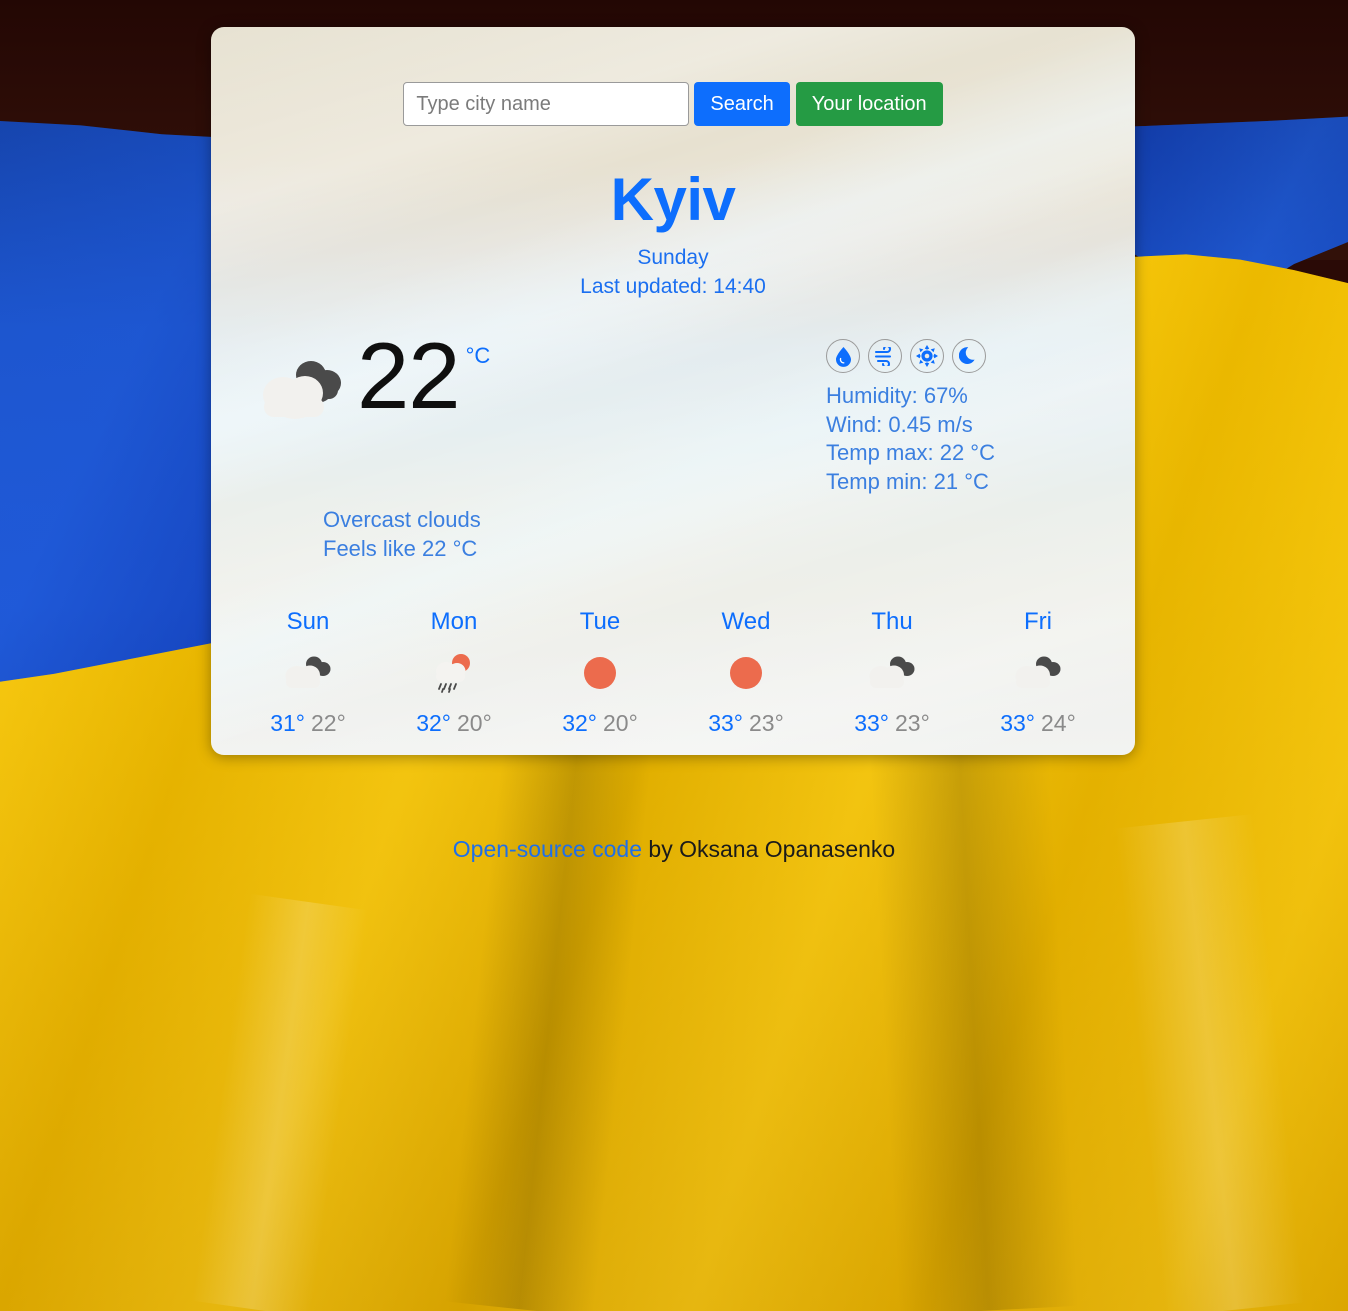 The width and height of the screenshot is (1348, 1311). I want to click on feels-like-temperature: Feels like 22 °C, so click(400, 548).